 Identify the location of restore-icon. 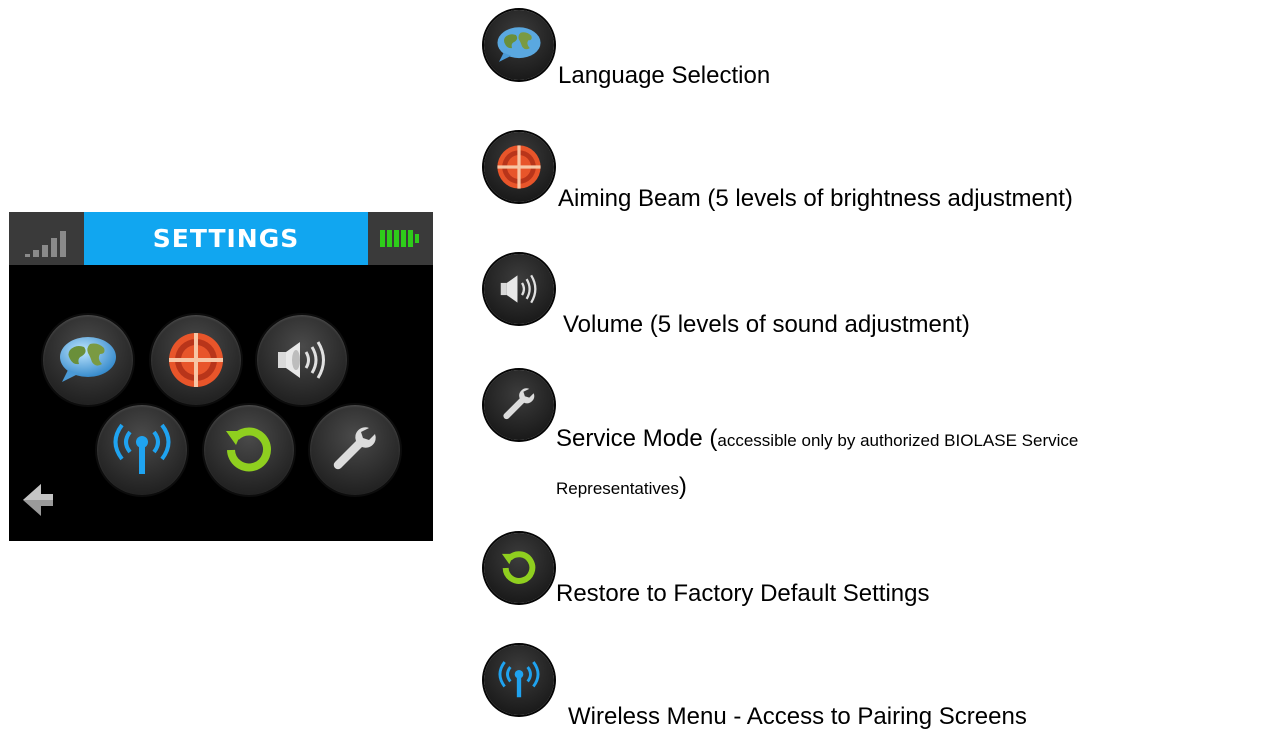
(248, 449).